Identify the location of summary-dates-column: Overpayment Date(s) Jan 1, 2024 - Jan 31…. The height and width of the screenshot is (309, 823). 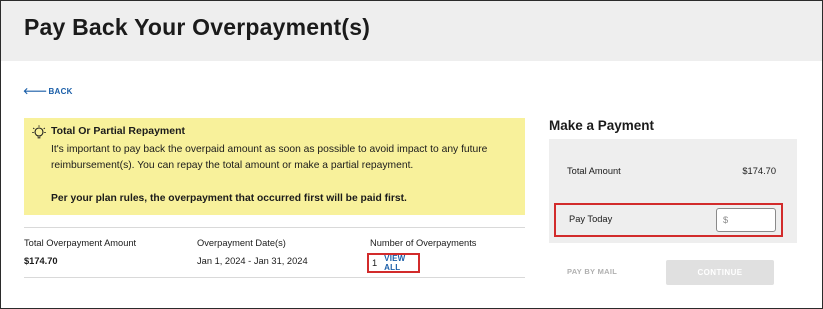
(252, 252).